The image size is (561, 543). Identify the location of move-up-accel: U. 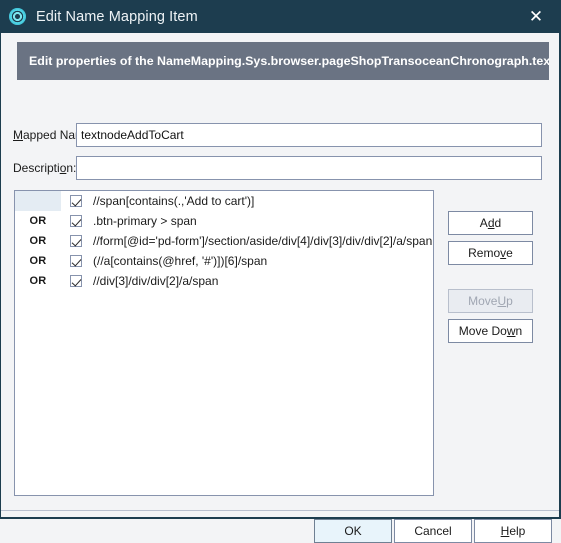
(502, 301).